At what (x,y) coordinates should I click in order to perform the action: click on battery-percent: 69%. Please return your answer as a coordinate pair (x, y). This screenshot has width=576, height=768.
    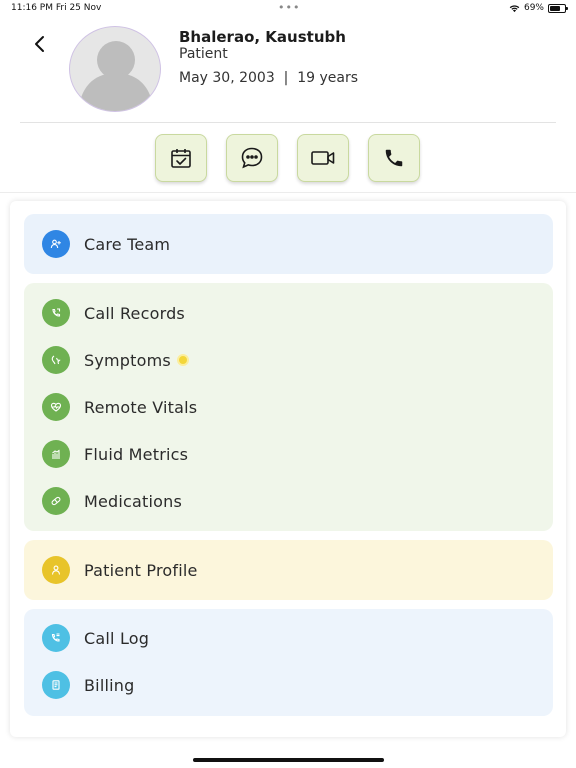
    Looking at the image, I should click on (533, 8).